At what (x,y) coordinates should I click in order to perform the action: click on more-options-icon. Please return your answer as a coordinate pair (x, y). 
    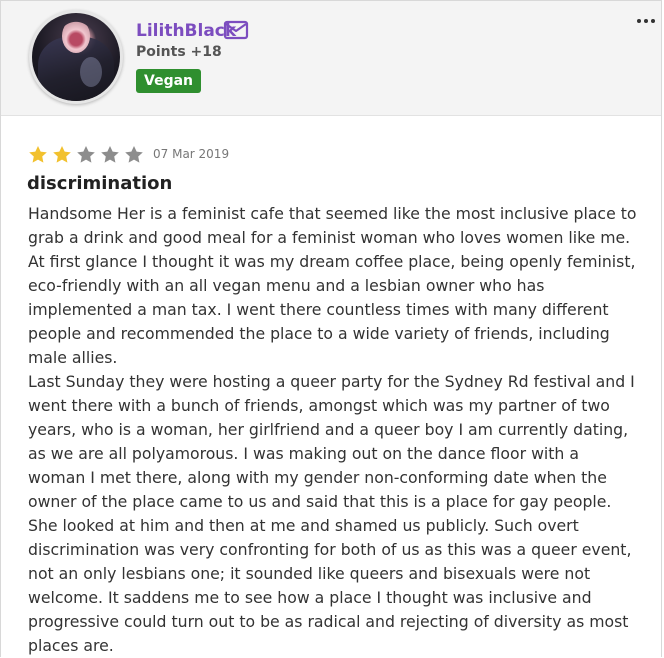
    Looking at the image, I should click on (646, 21).